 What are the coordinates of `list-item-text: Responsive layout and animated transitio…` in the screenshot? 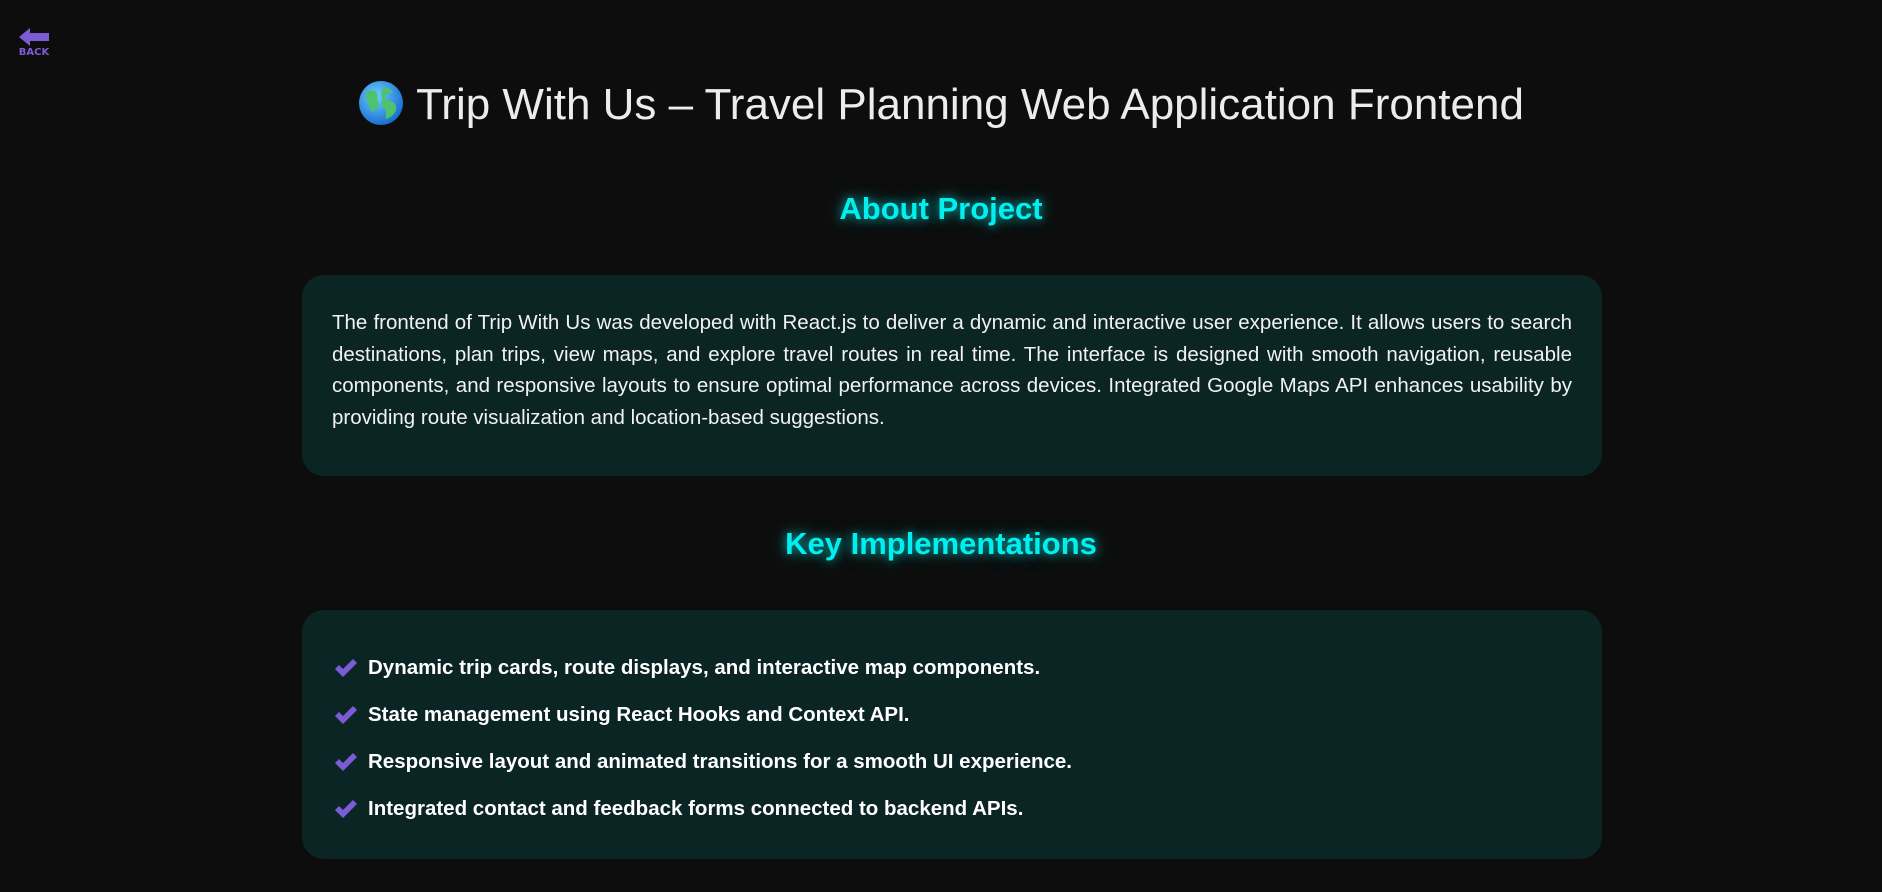 It's located at (720, 761).